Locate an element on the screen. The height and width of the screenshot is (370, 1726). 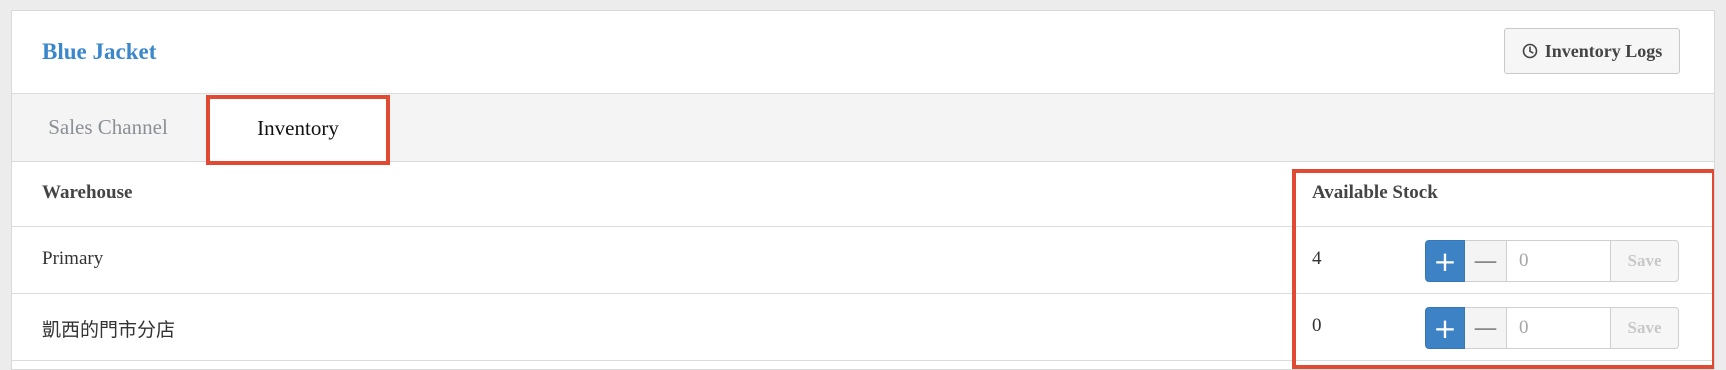
inventory-logs-label: Inventory Logs is located at coordinates (1603, 50).